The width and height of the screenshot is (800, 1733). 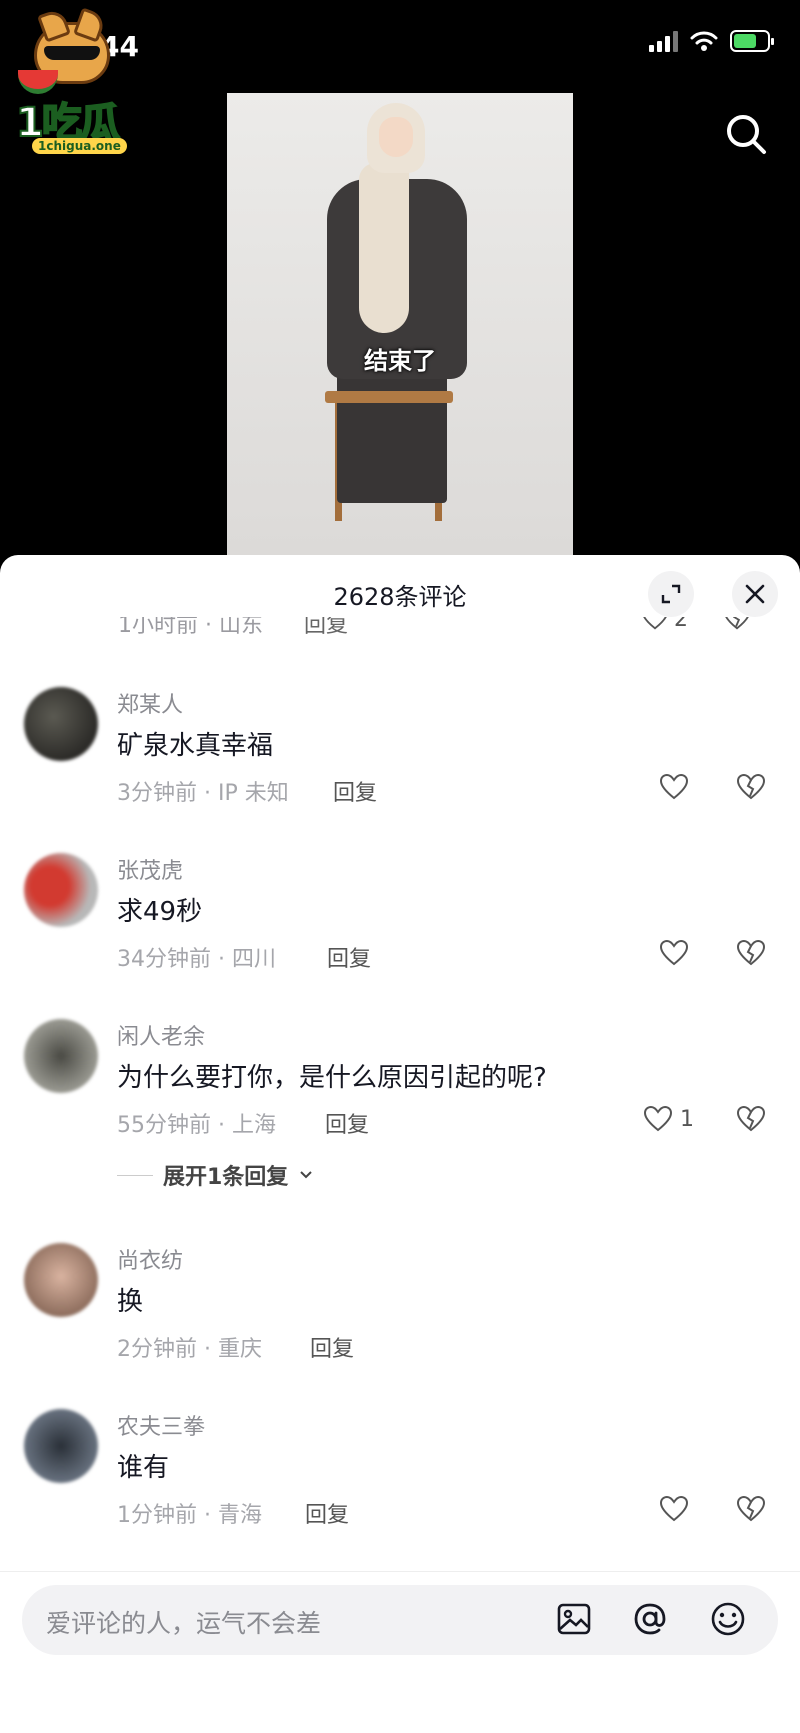 What do you see at coordinates (400, 924) in the screenshot?
I see `comment-item: 张茂虎 求49秒 34分钟前 · 四川 回复` at bounding box center [400, 924].